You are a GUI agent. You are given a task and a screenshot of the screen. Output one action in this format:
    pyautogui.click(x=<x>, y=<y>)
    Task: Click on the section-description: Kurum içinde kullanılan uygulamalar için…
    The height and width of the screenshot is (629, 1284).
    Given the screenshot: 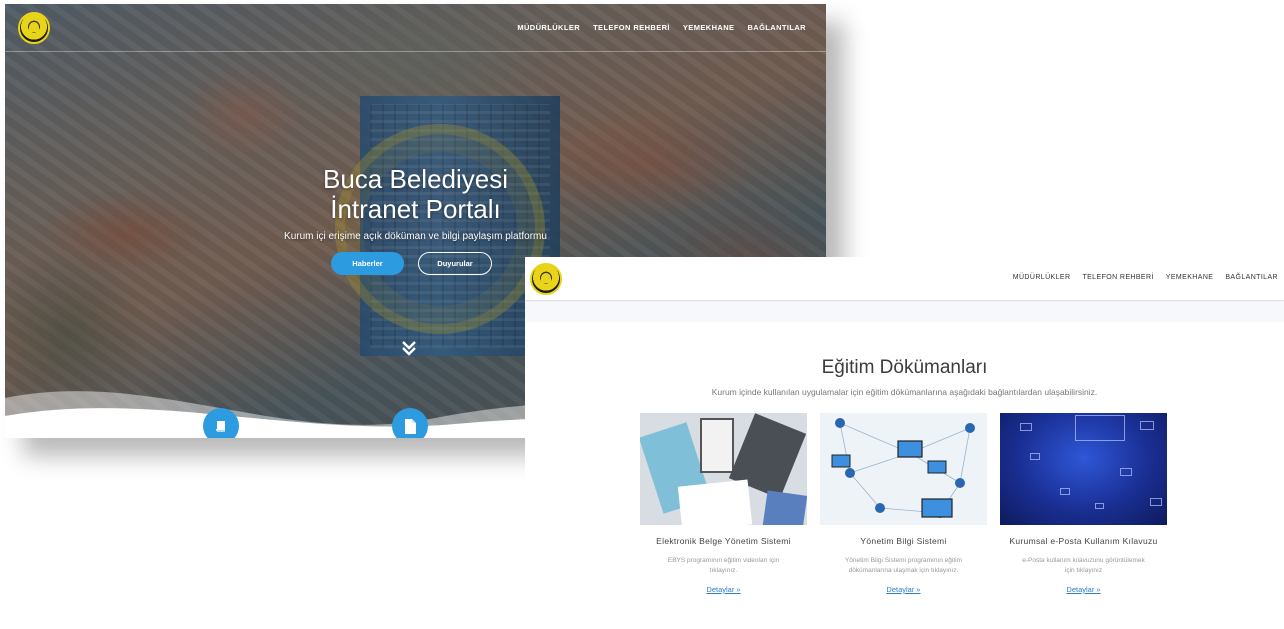 What is the action you would take?
    pyautogui.click(x=904, y=392)
    